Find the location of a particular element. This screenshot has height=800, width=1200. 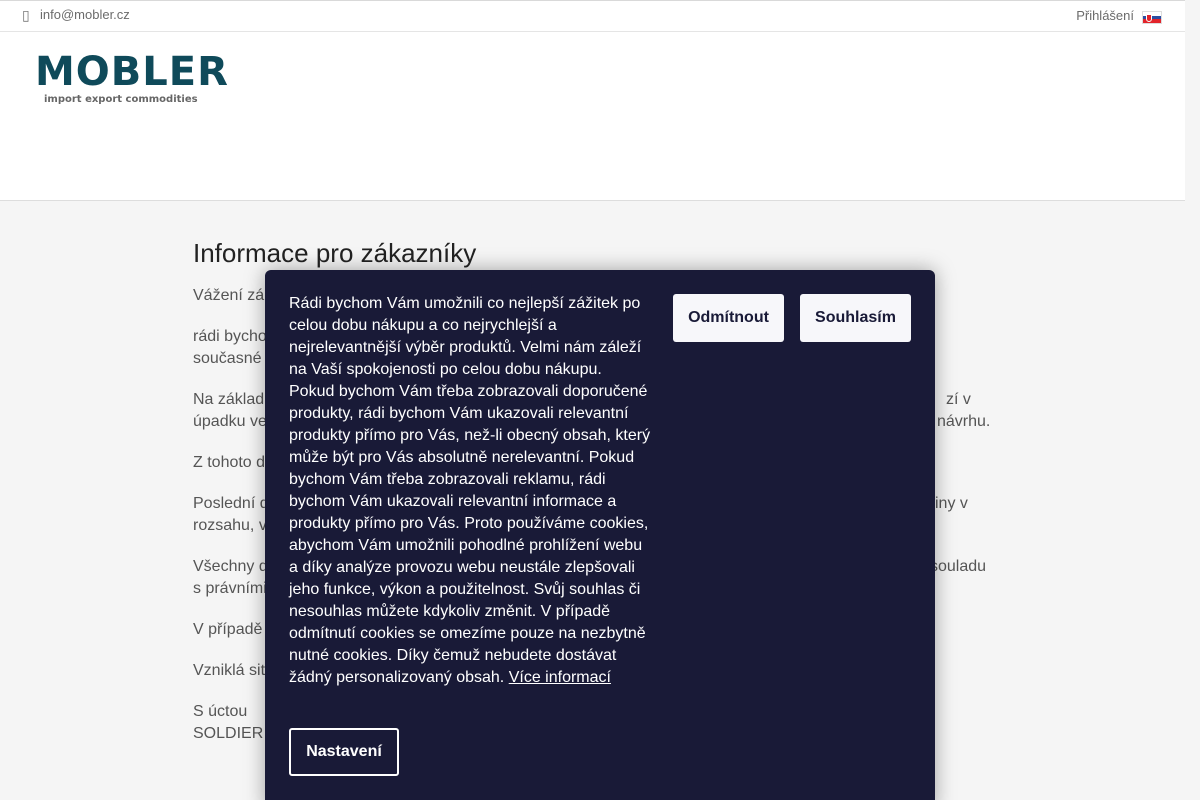

reject-button: Odmítnout is located at coordinates (728, 318).